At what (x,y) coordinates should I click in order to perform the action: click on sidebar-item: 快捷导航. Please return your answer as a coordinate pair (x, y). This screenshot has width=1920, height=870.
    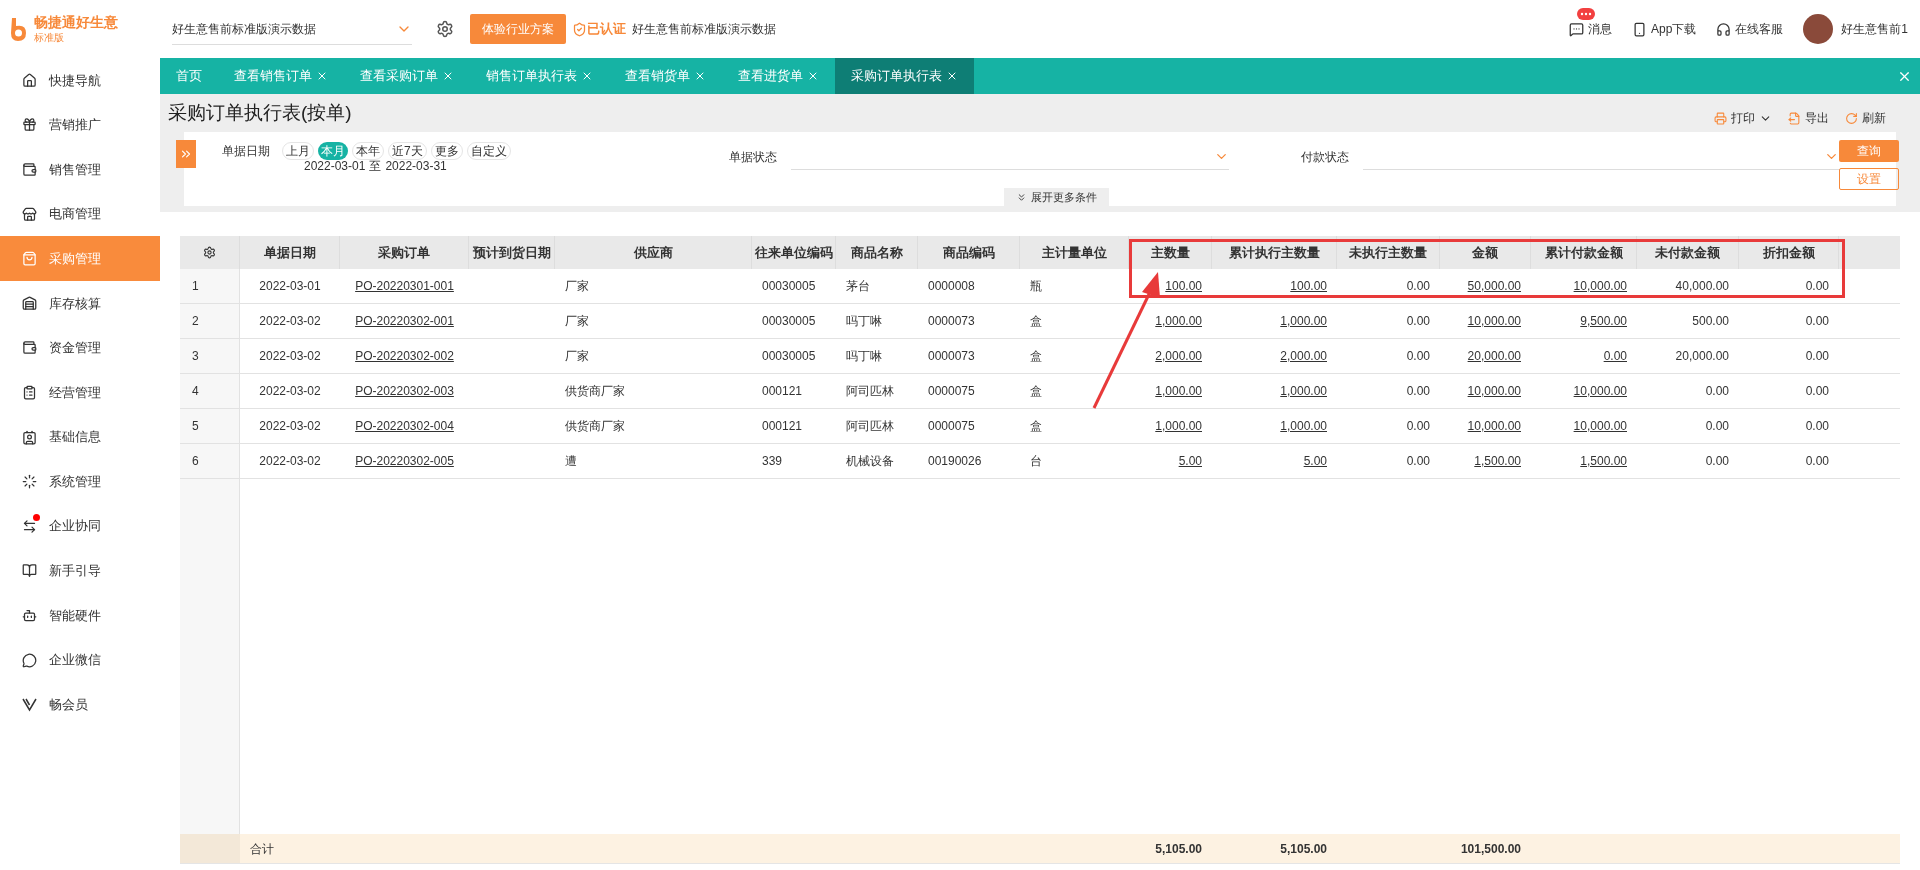
    Looking at the image, I should click on (80, 80).